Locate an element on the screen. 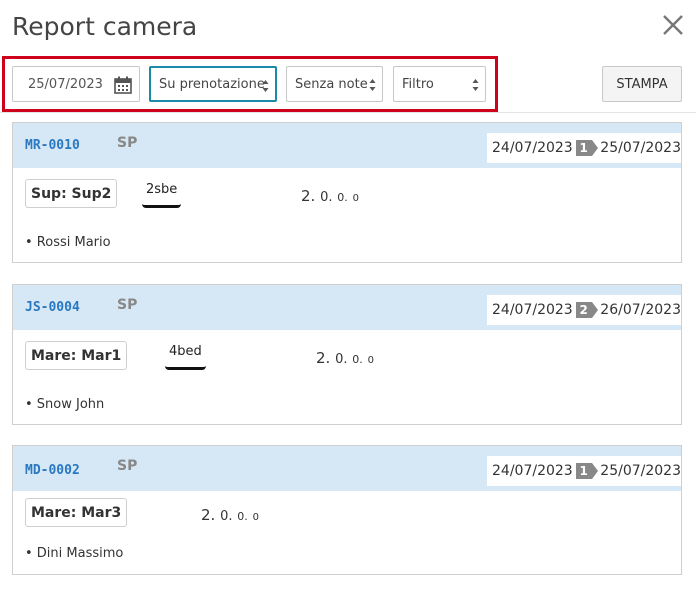 Image resolution: width=696 pixels, height=604 pixels. room-type-chip: 2sbe is located at coordinates (162, 193).